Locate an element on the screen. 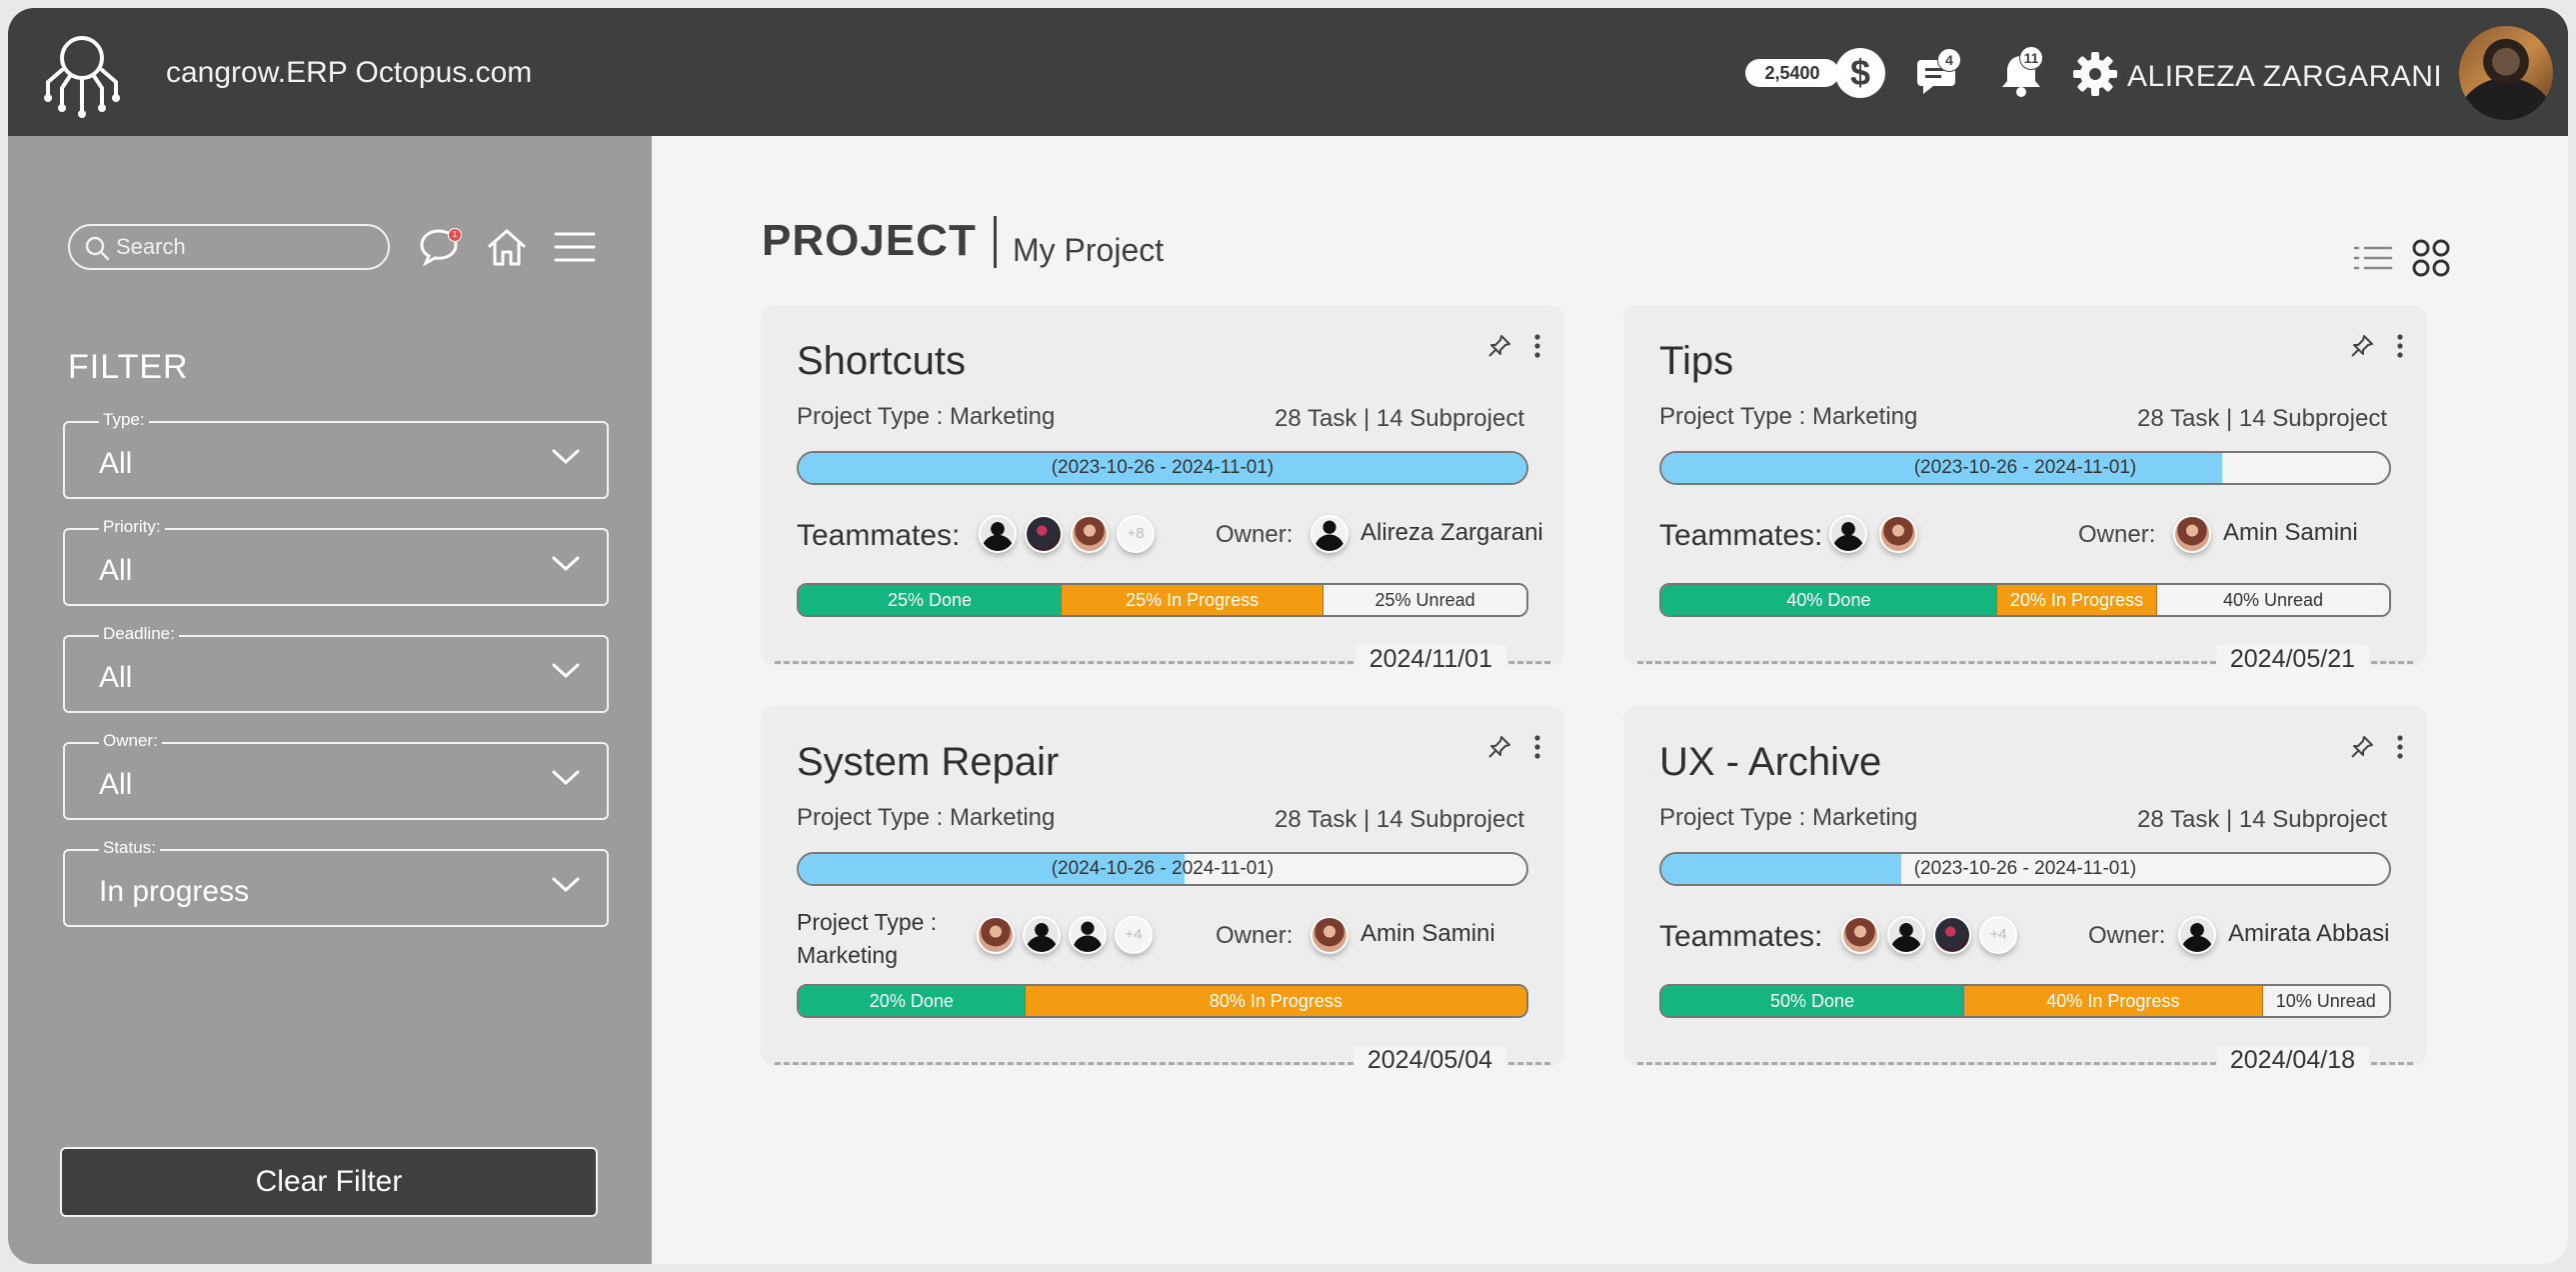 This screenshot has width=2576, height=1272. search-icon is located at coordinates (98, 248).